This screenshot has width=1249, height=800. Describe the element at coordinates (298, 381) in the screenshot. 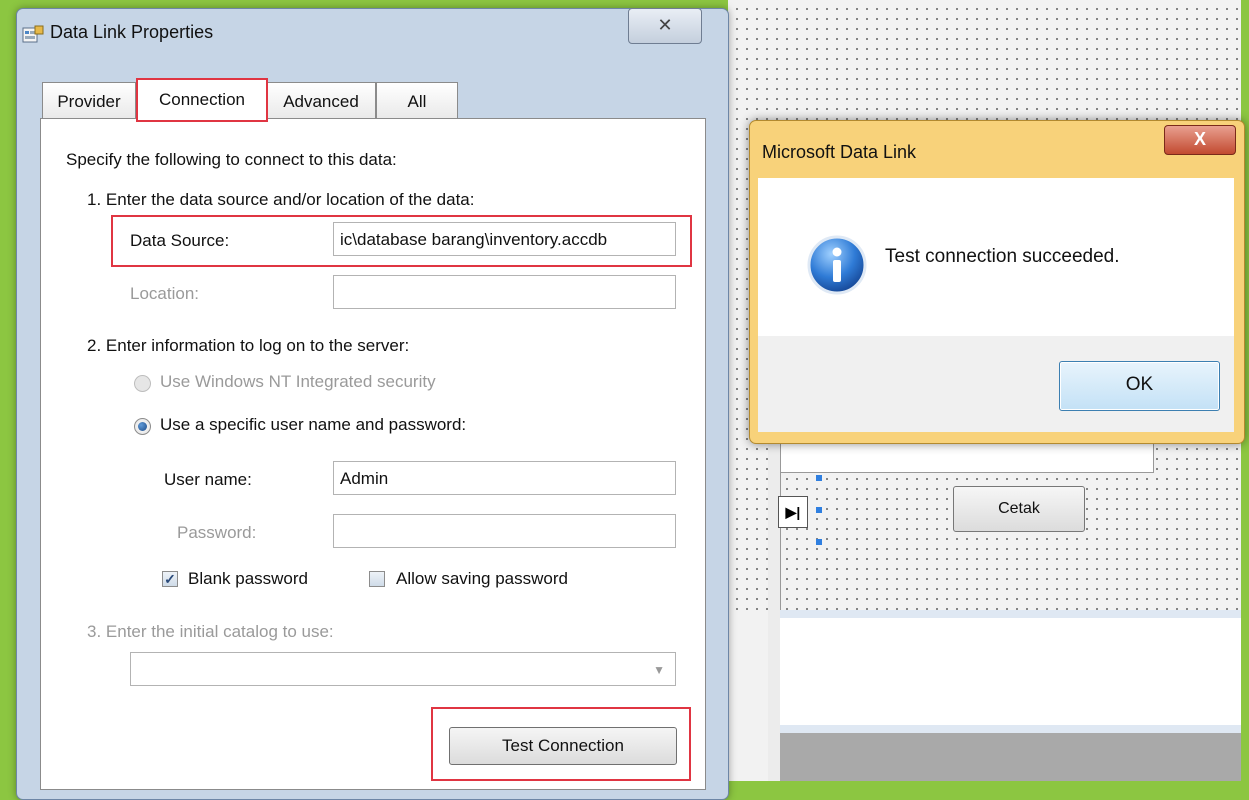

I see `nt-security-label: Use Windows NT Integrated security` at that location.